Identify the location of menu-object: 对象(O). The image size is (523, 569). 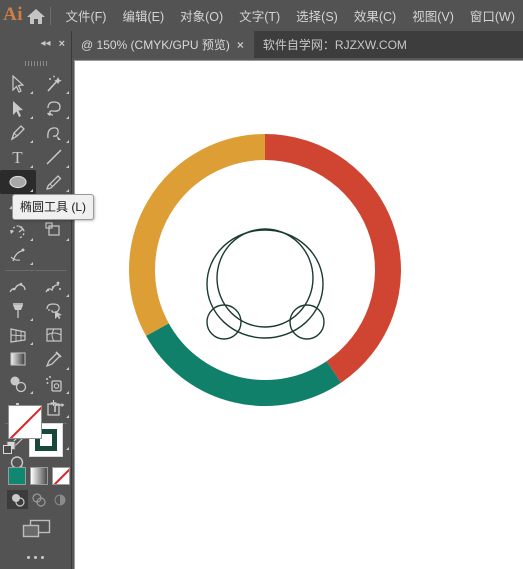
(201, 15).